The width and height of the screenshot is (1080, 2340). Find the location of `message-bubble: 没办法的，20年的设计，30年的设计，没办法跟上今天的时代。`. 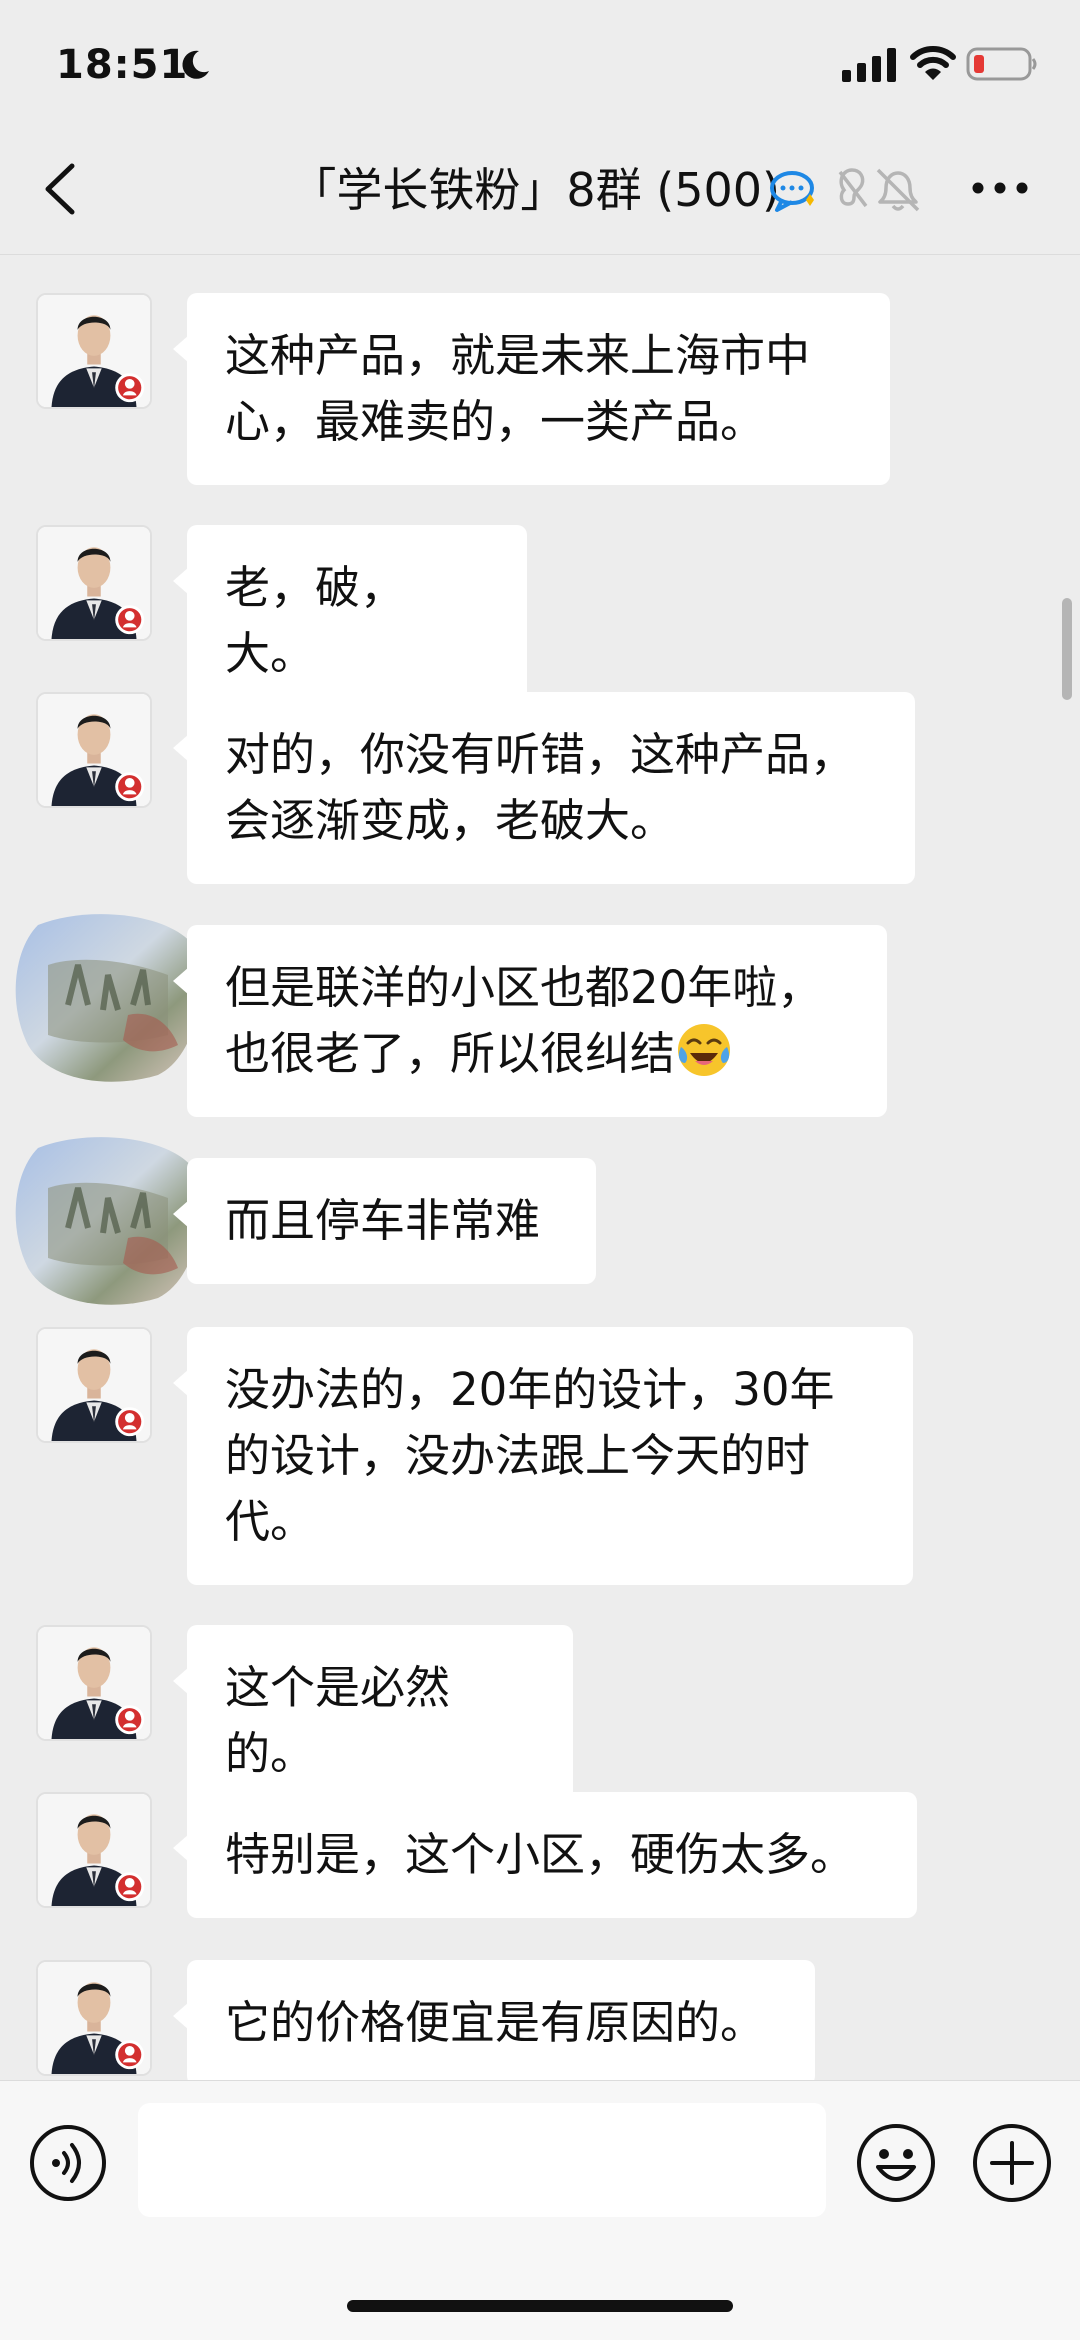

message-bubble: 没办法的，20年的设计，30年的设计，没办法跟上今天的时代。 is located at coordinates (543, 1456).